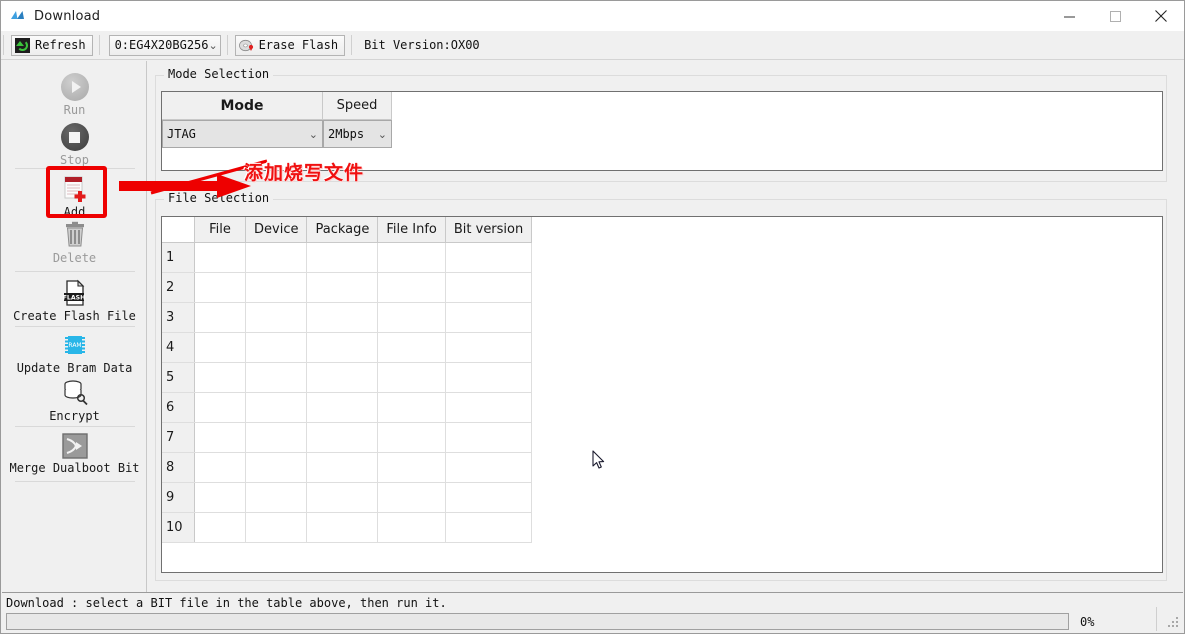 Image resolution: width=1185 pixels, height=634 pixels. What do you see at coordinates (242, 134) in the screenshot?
I see `mode-select: JTAG ⌄` at bounding box center [242, 134].